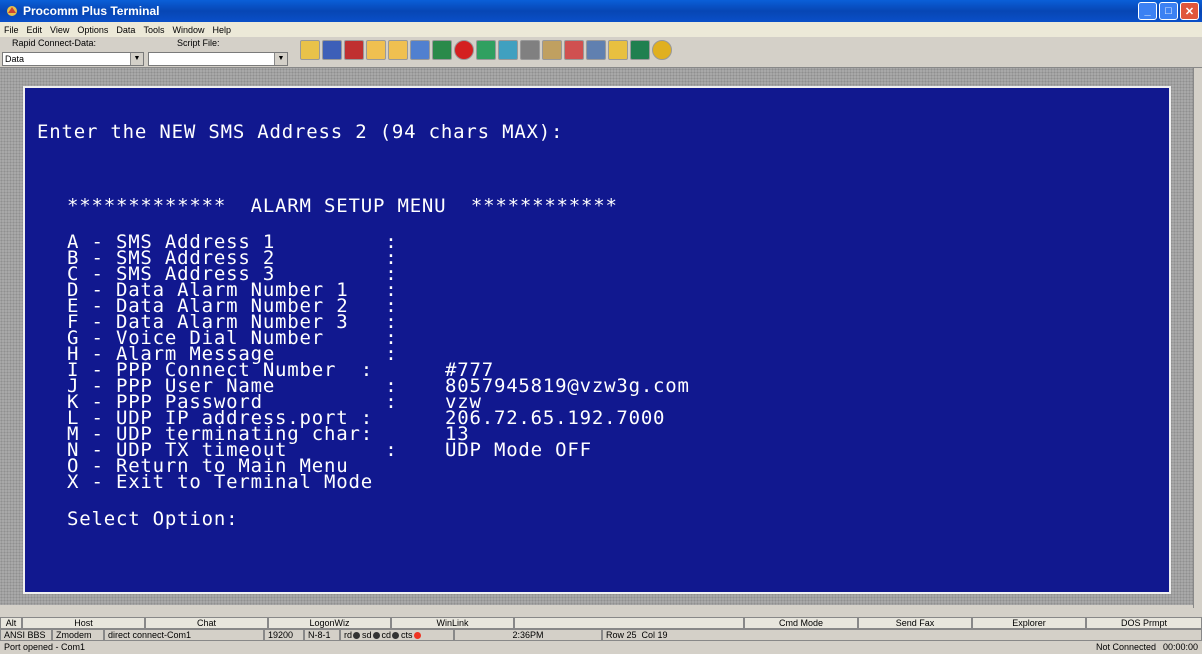  Describe the element at coordinates (376, 635) in the screenshot. I see `sd-led-icon` at that location.